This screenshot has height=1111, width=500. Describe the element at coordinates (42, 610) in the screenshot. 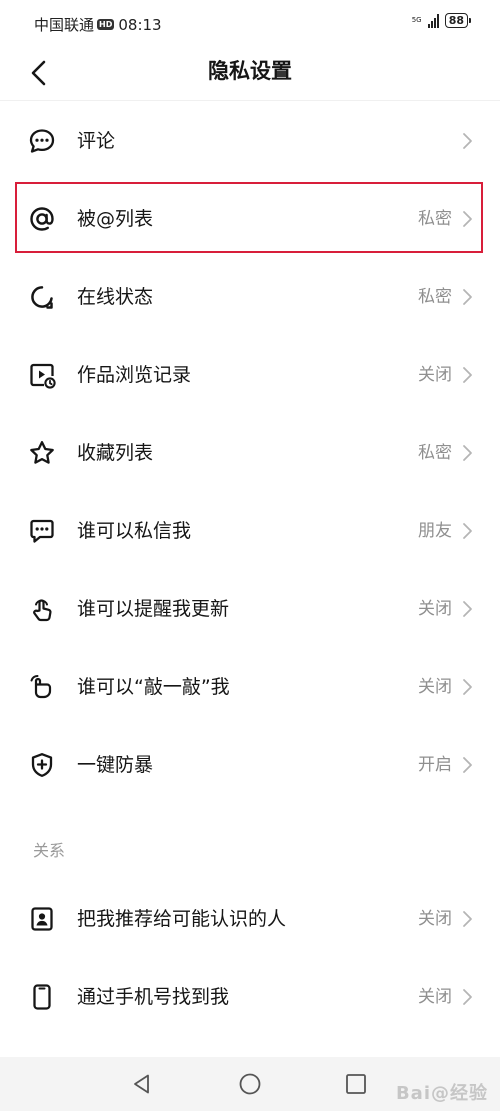

I see `tap-finger-icon` at that location.